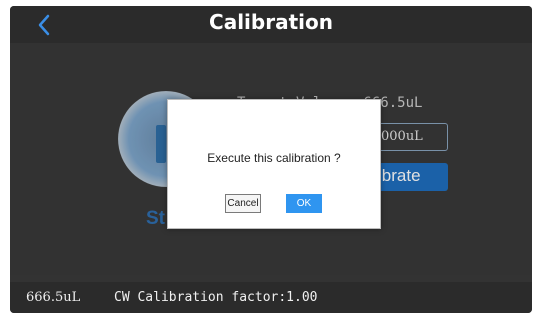 This screenshot has width=542, height=321. I want to click on ok-button: OK, so click(304, 203).